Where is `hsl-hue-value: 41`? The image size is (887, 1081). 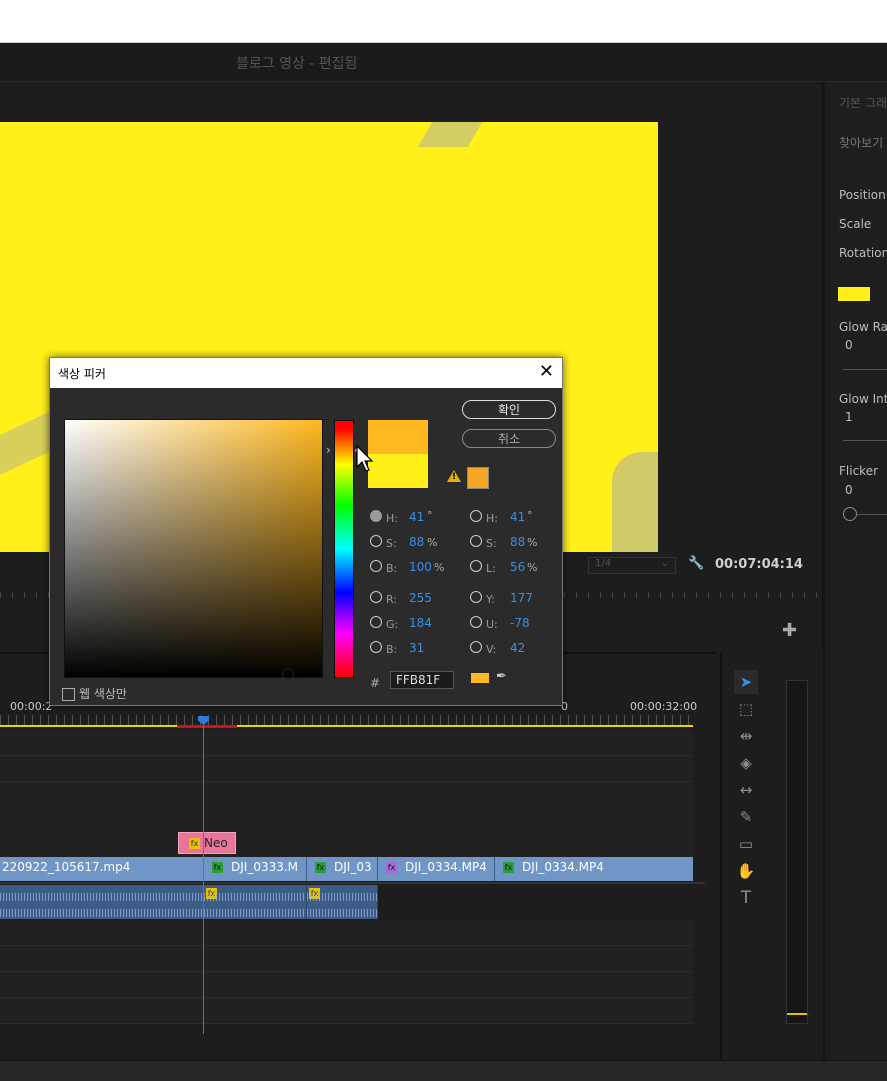
hsl-hue-value: 41 is located at coordinates (517, 517).